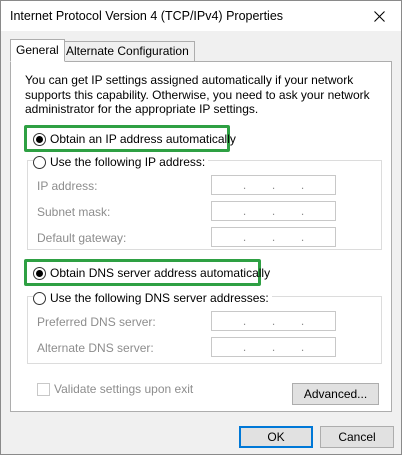 This screenshot has height=455, width=402. I want to click on obtain-dns-automatically-radio: Obtain DNS server address automatically, so click(151, 273).